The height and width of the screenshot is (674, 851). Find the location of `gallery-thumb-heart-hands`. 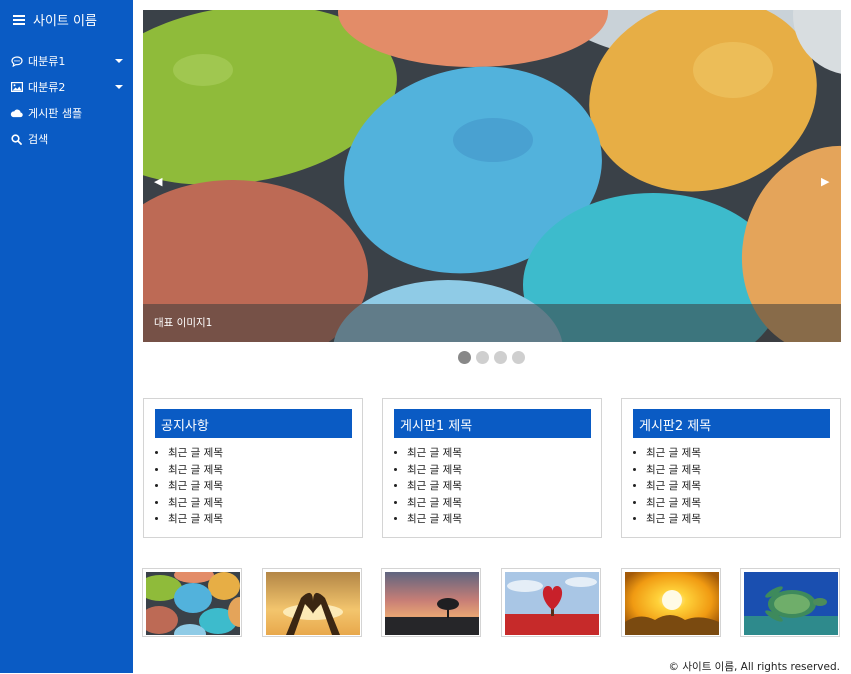

gallery-thumb-heart-hands is located at coordinates (312, 602).